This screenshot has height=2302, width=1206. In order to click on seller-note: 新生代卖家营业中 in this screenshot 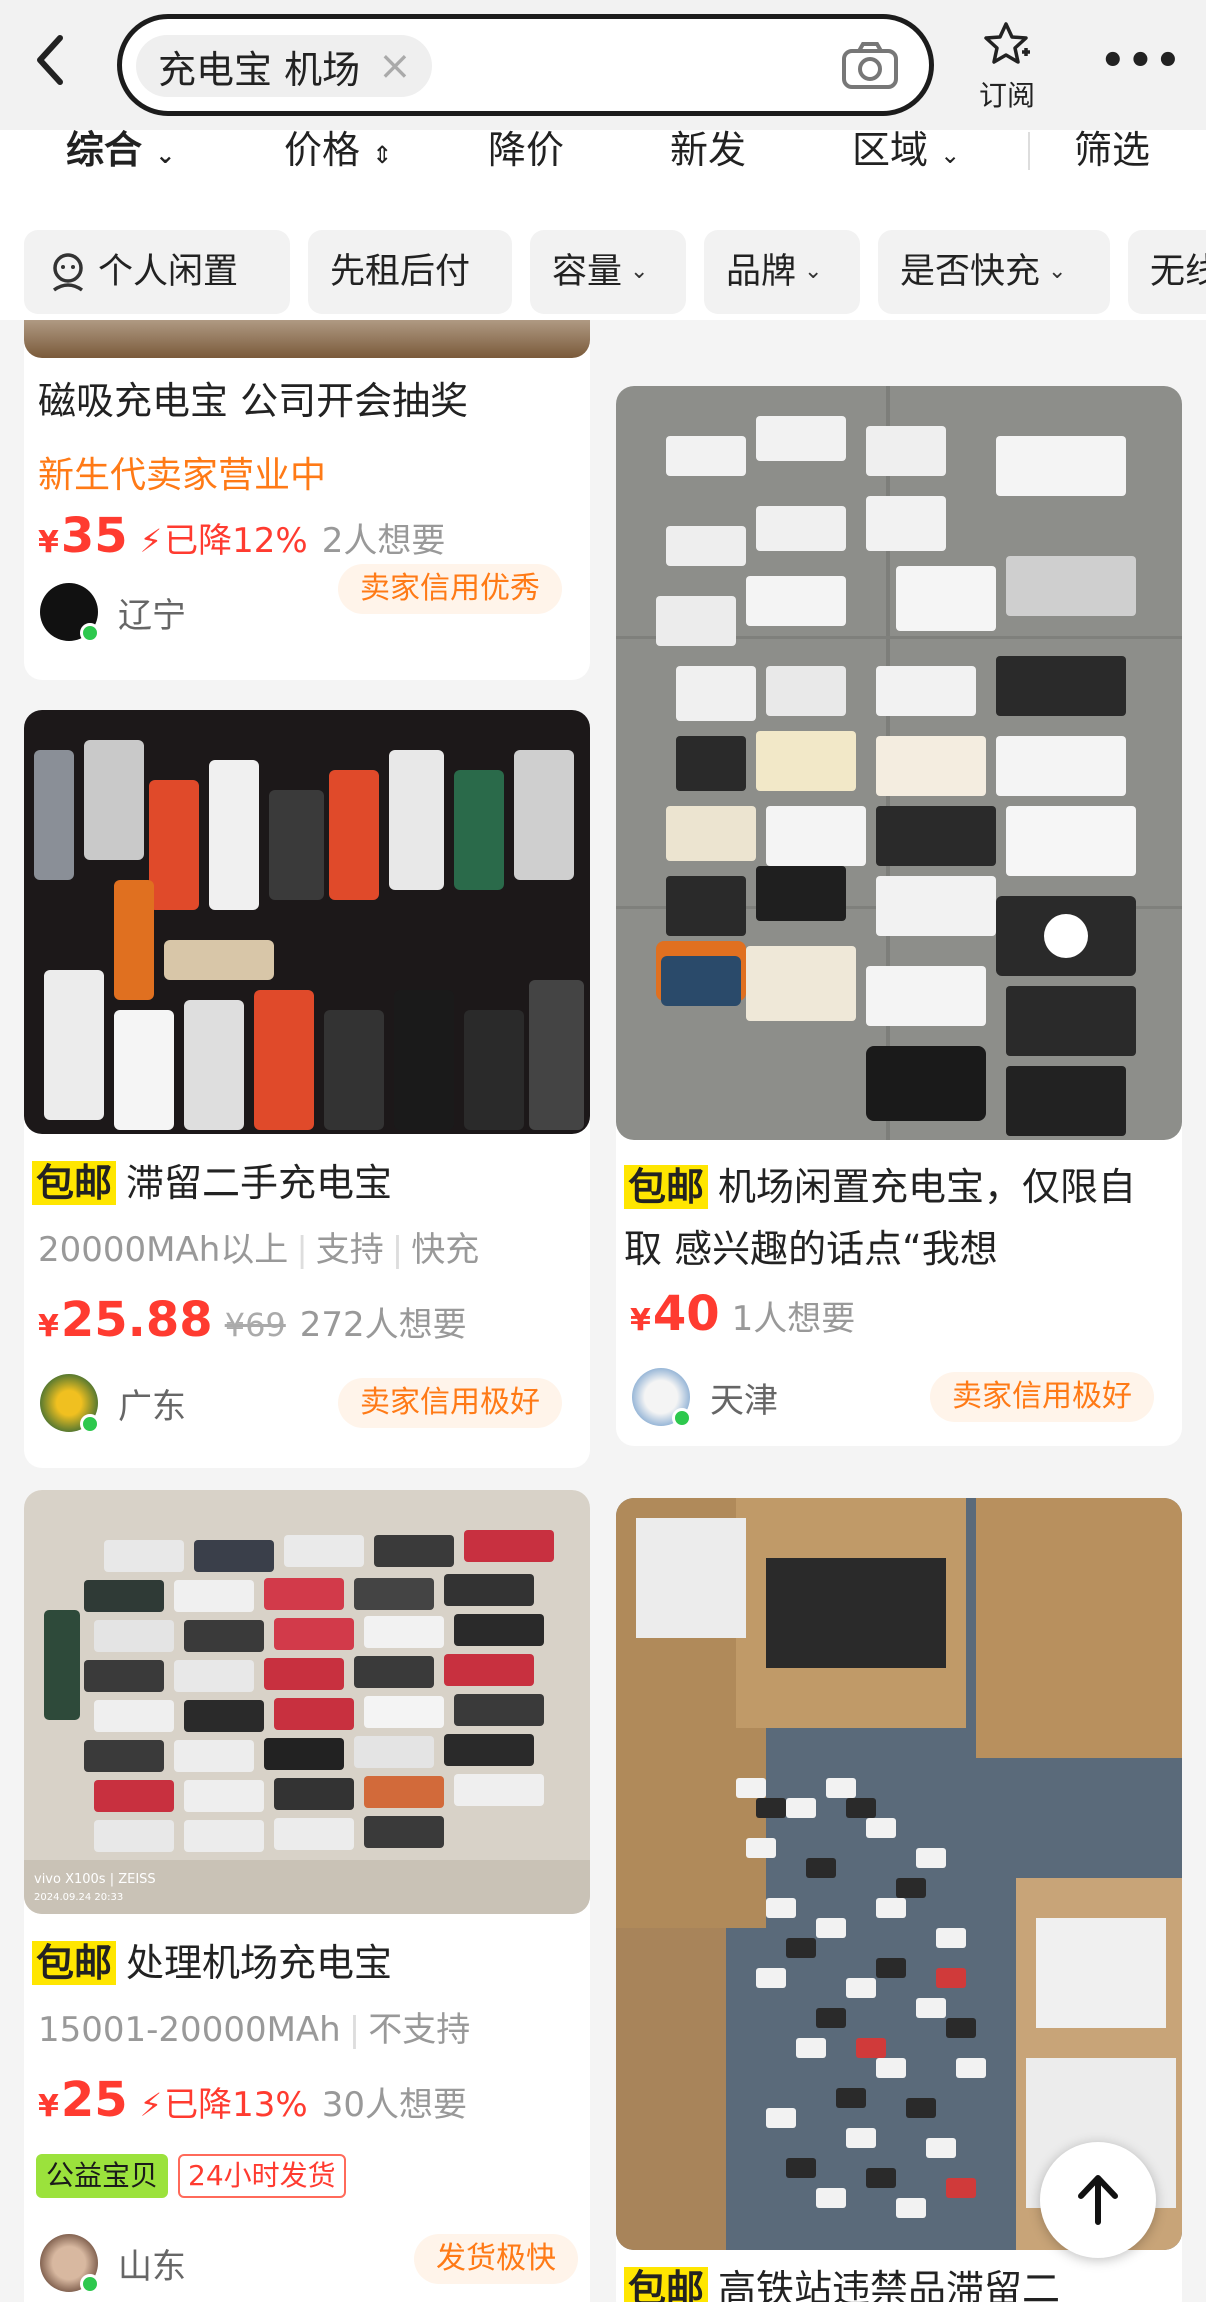, I will do `click(182, 475)`.